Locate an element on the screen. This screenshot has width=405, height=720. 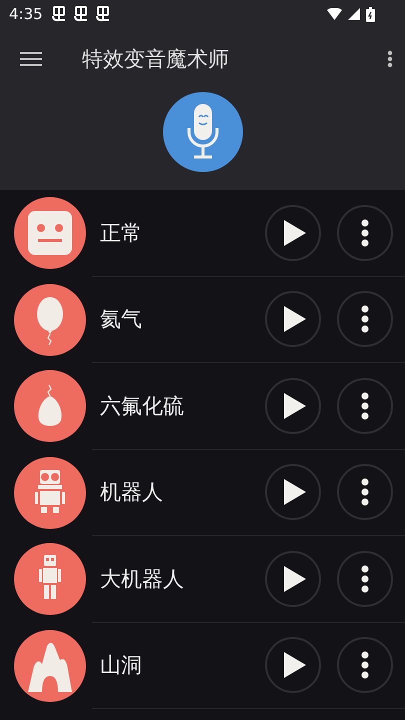
effect-name: 大机器人 is located at coordinates (142, 579).